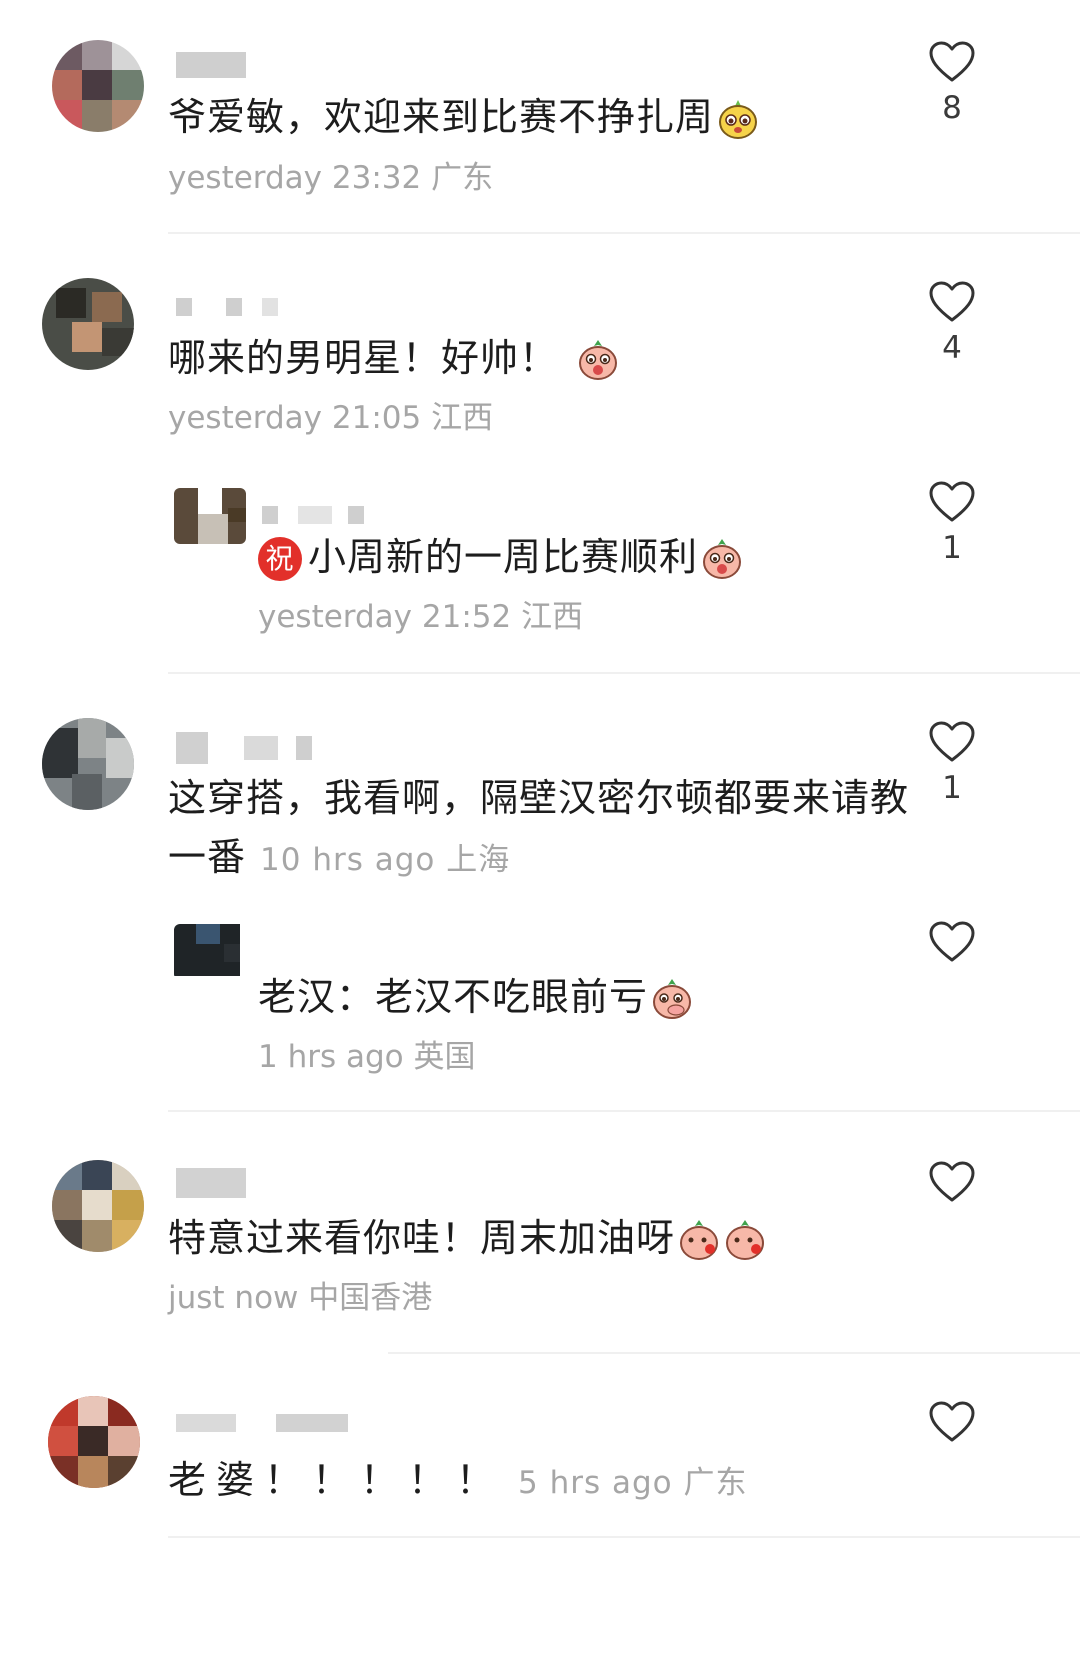  I want to click on comment-text: 哪来的男明星！好帅！, so click(394, 363).